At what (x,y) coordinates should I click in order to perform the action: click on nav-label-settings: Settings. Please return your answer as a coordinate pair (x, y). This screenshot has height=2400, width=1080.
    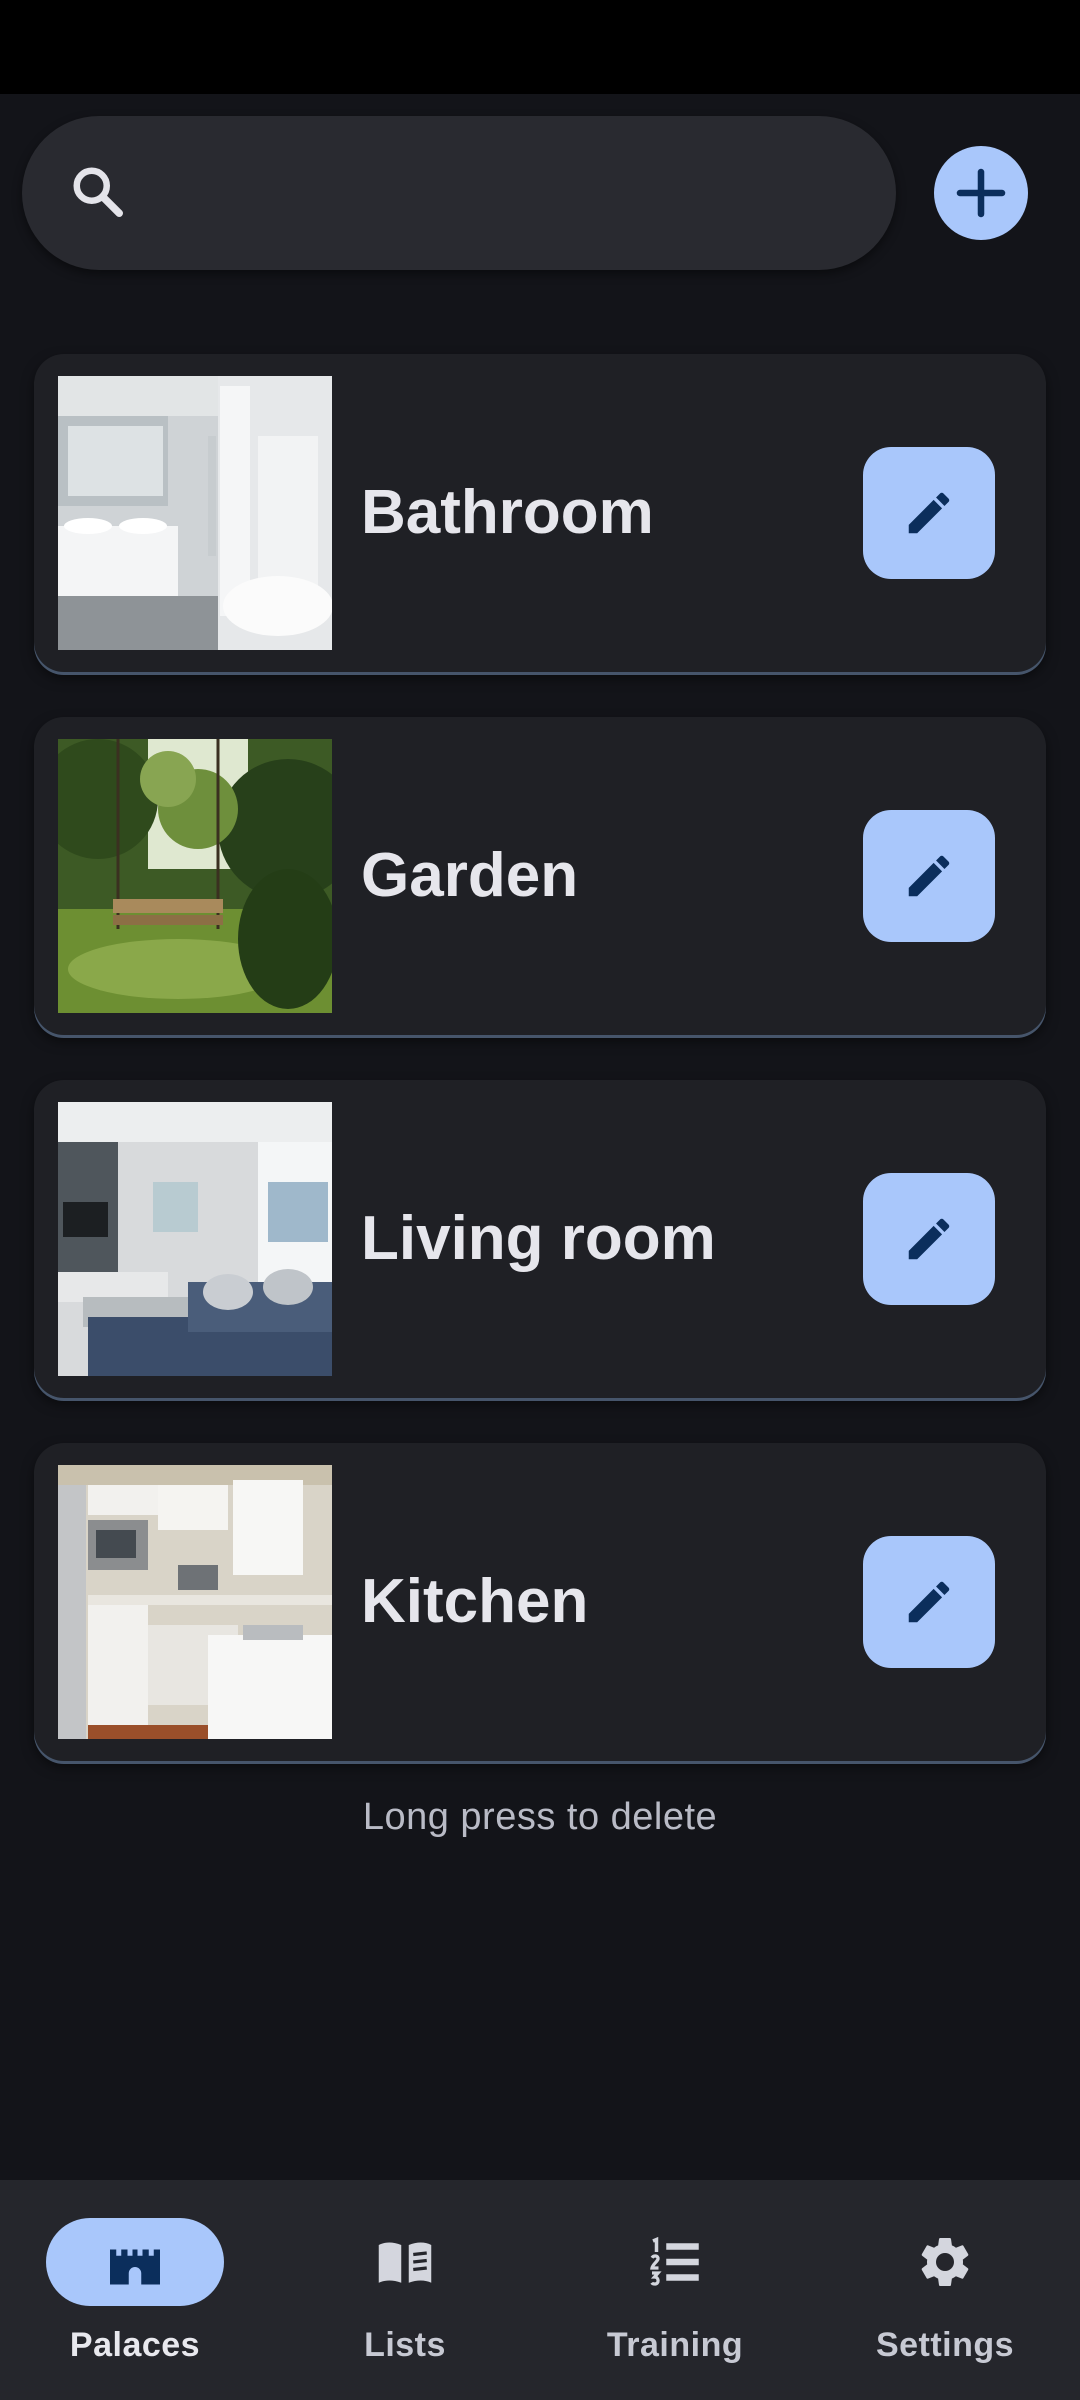
    Looking at the image, I should click on (945, 2345).